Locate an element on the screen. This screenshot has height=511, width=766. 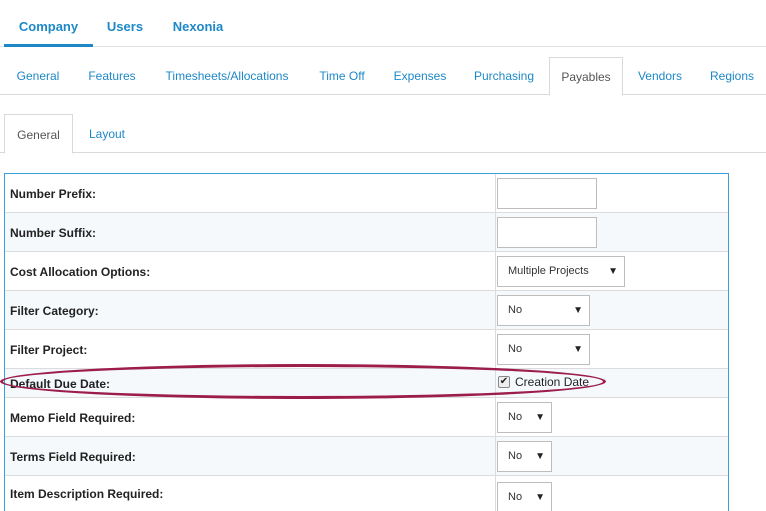
tab-vendors: Vendors is located at coordinates (660, 76).